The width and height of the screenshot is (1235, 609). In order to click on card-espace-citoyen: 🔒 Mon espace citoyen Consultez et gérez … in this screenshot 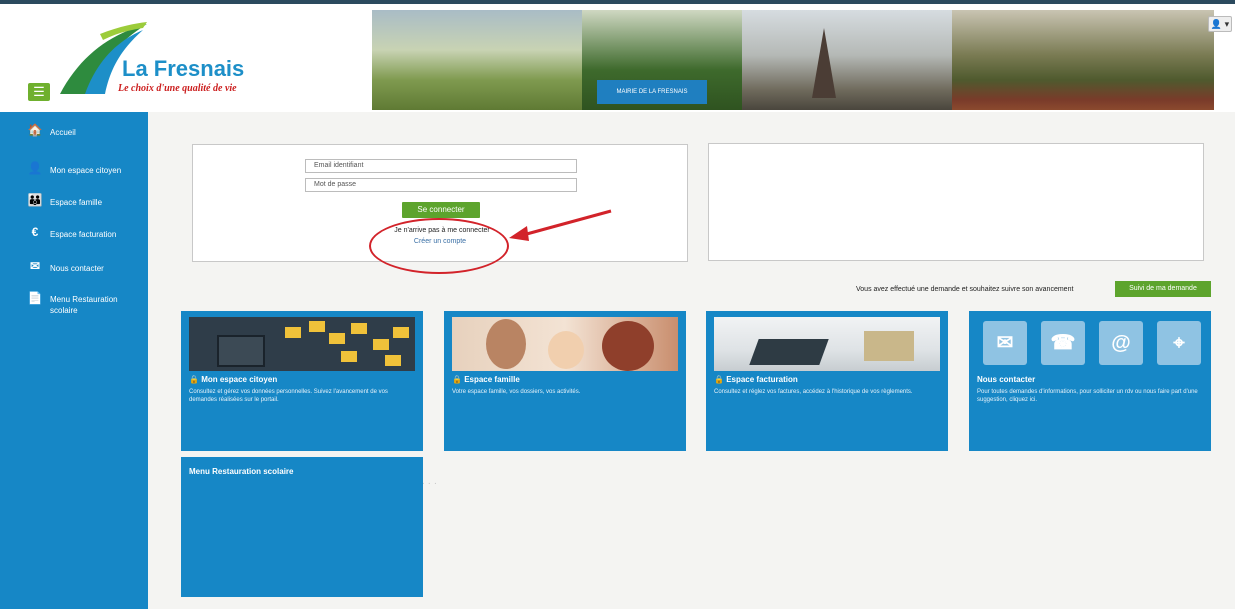, I will do `click(302, 381)`.